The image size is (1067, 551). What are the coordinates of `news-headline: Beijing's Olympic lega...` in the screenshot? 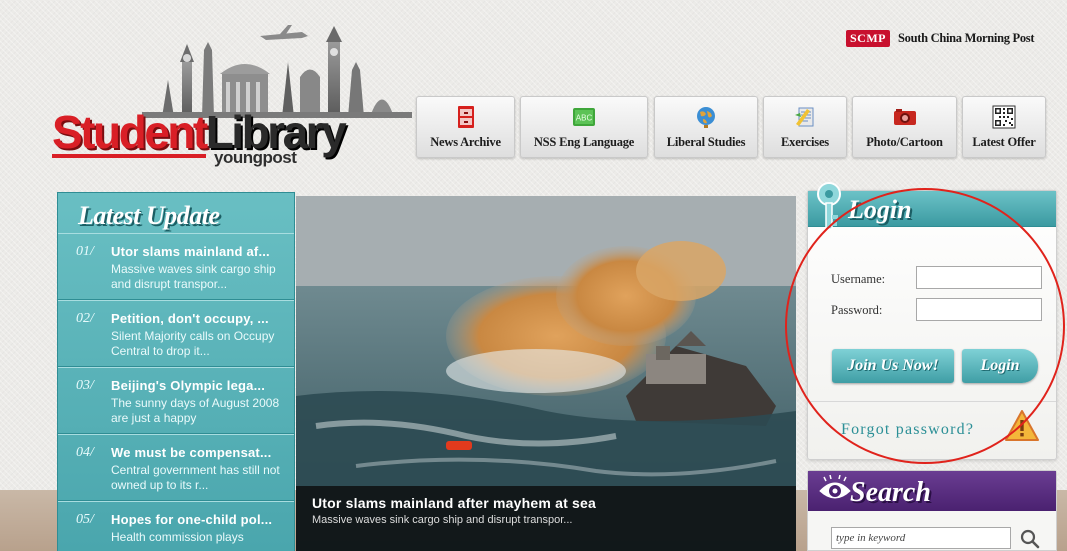 It's located at (201, 385).